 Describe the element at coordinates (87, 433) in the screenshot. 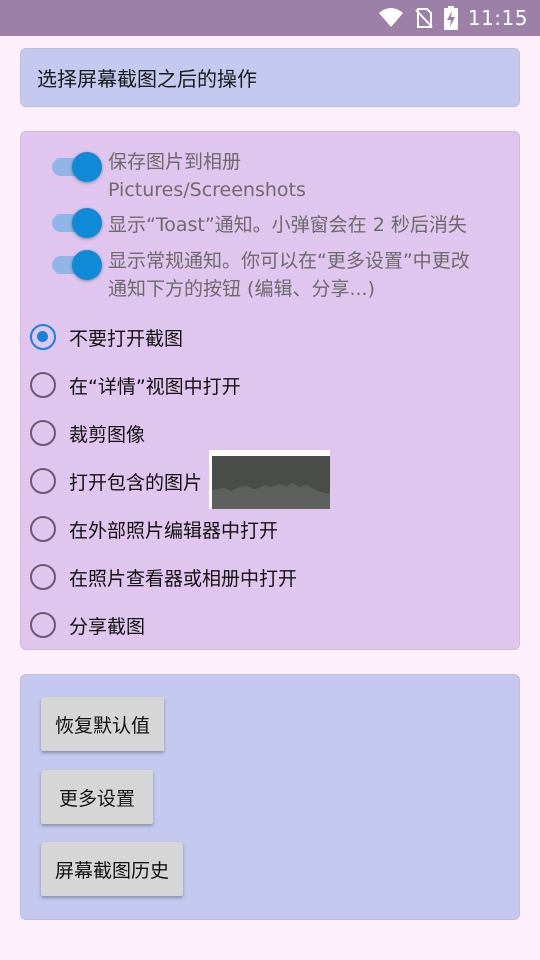

I see `radio-option-crop-image: 裁剪图像` at that location.